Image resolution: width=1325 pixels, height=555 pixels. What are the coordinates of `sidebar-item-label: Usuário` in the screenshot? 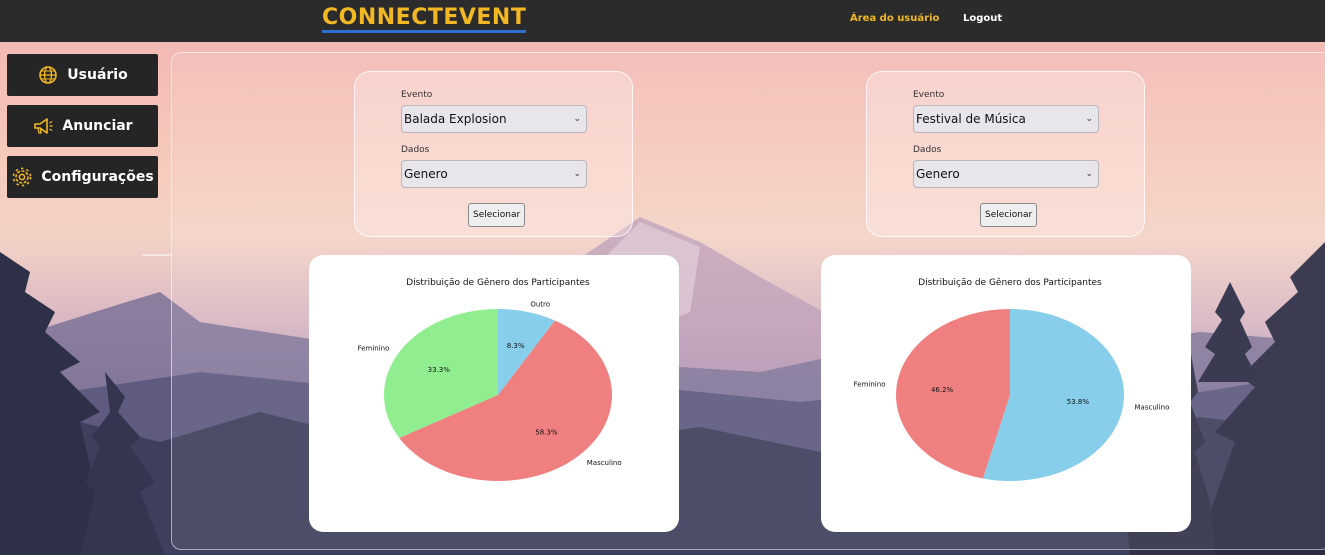 It's located at (97, 75).